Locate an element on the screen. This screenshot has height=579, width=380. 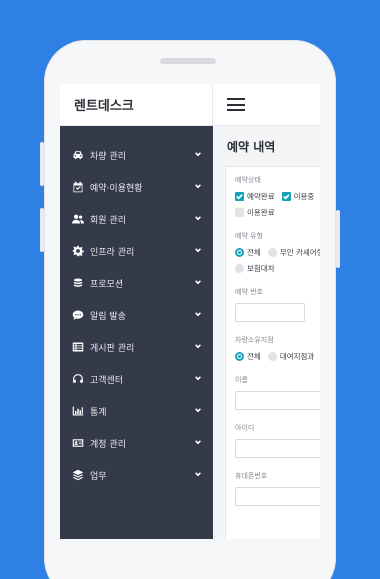
checkbox-label: 이용완료 is located at coordinates (261, 212).